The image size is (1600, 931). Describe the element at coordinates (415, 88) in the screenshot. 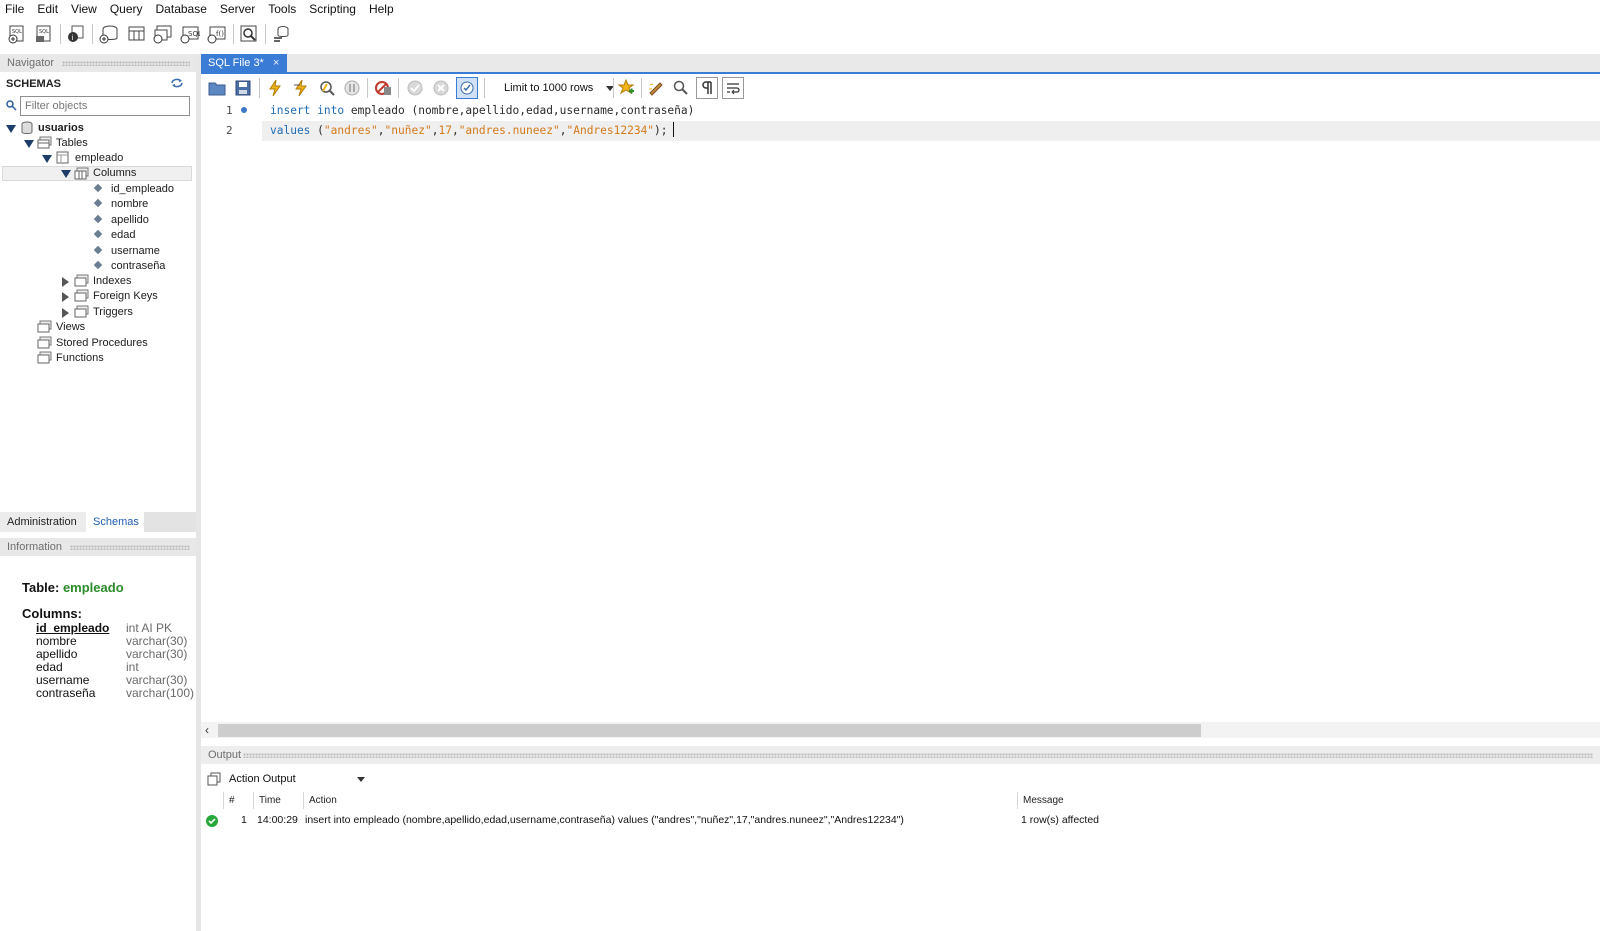

I see `commit-icon` at that location.